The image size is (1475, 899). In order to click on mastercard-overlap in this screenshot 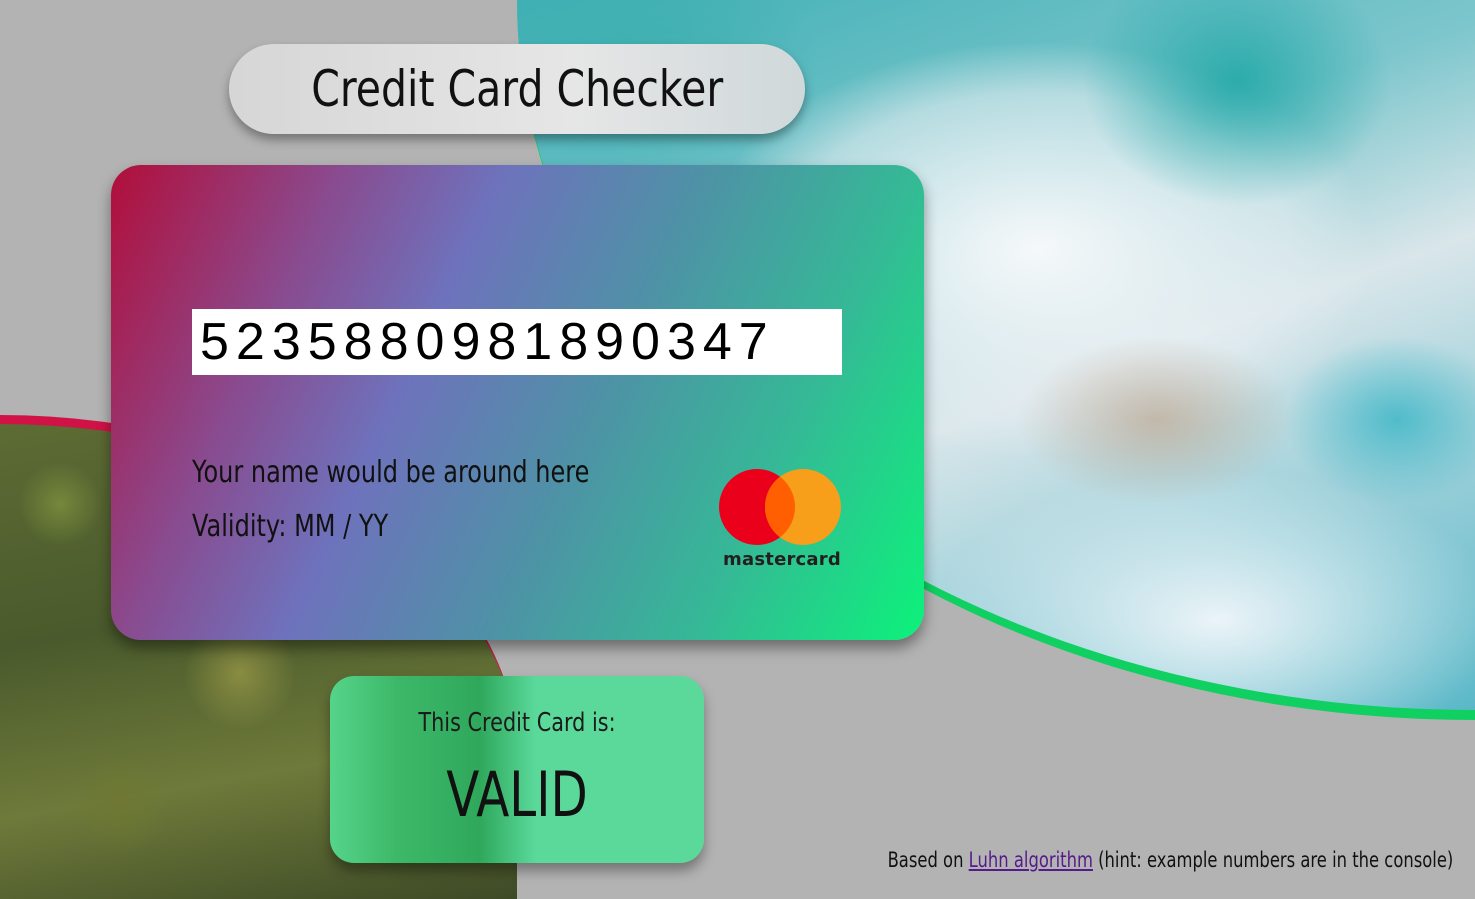, I will do `click(780, 507)`.